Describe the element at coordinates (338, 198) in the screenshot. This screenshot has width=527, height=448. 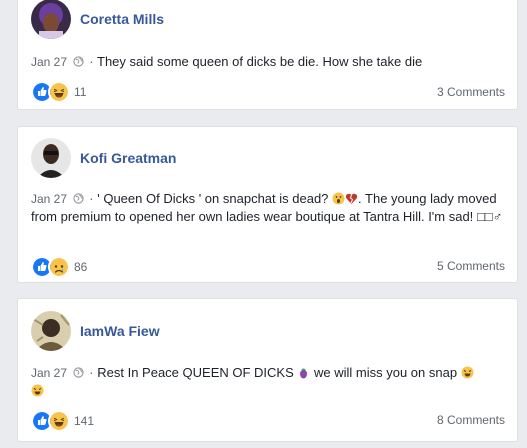
I see `shocked-face-icon` at that location.